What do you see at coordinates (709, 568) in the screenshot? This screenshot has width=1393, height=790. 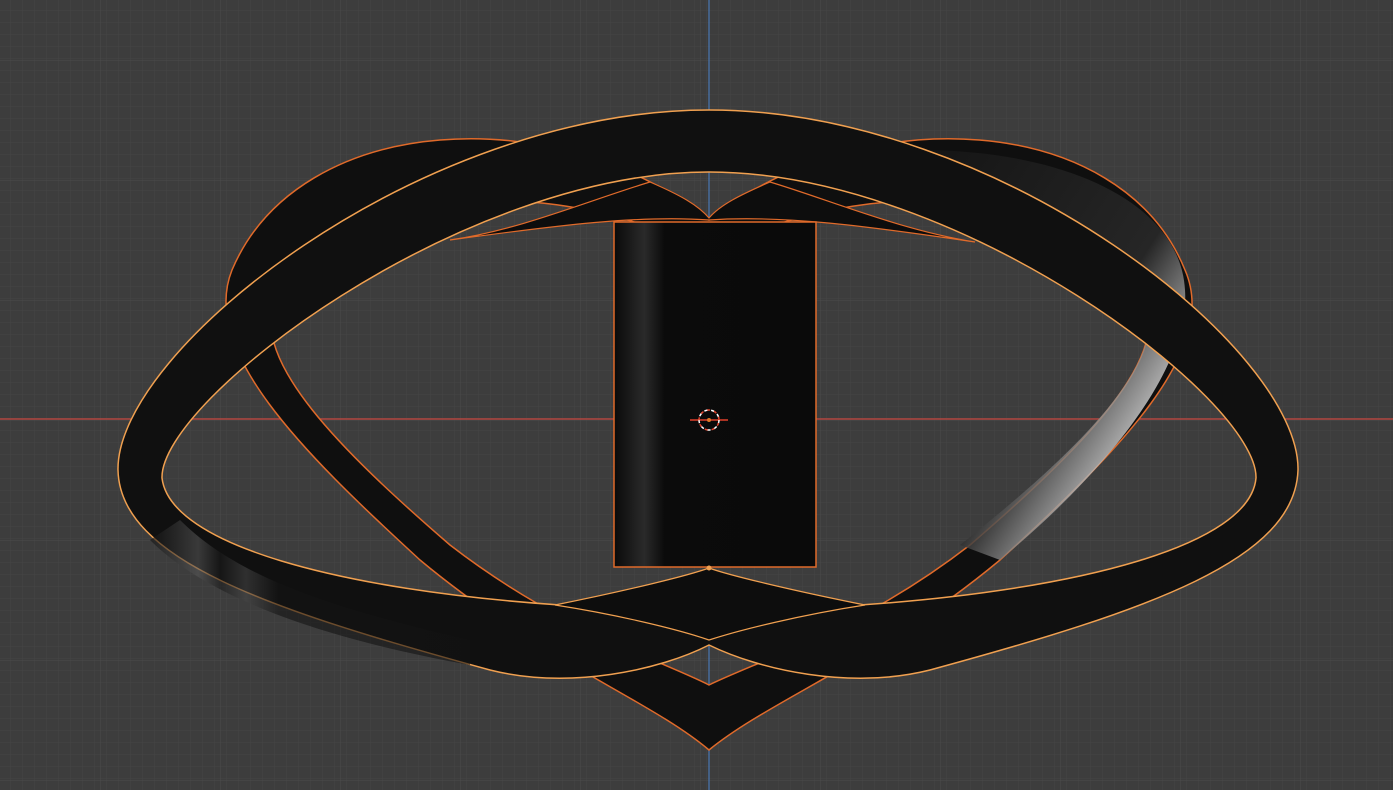 I see `object-origin-icon` at bounding box center [709, 568].